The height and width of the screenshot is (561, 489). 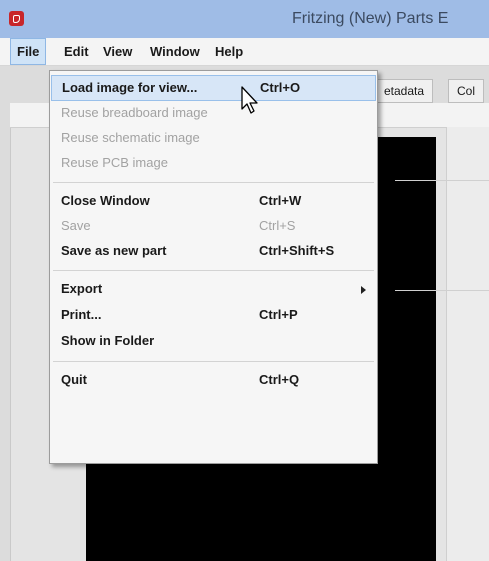 What do you see at coordinates (370, 18) in the screenshot?
I see `window-title: Fritzing (New) Parts E` at bounding box center [370, 18].